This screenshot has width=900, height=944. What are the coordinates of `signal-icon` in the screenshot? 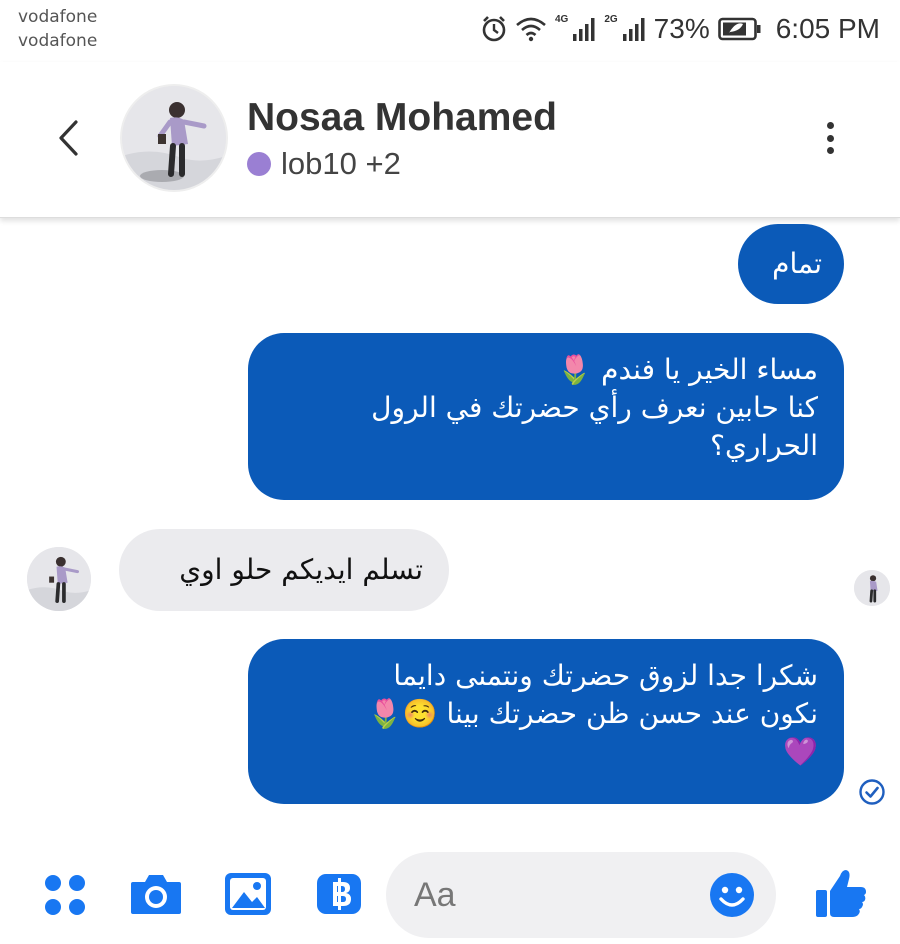 It's located at (584, 29).